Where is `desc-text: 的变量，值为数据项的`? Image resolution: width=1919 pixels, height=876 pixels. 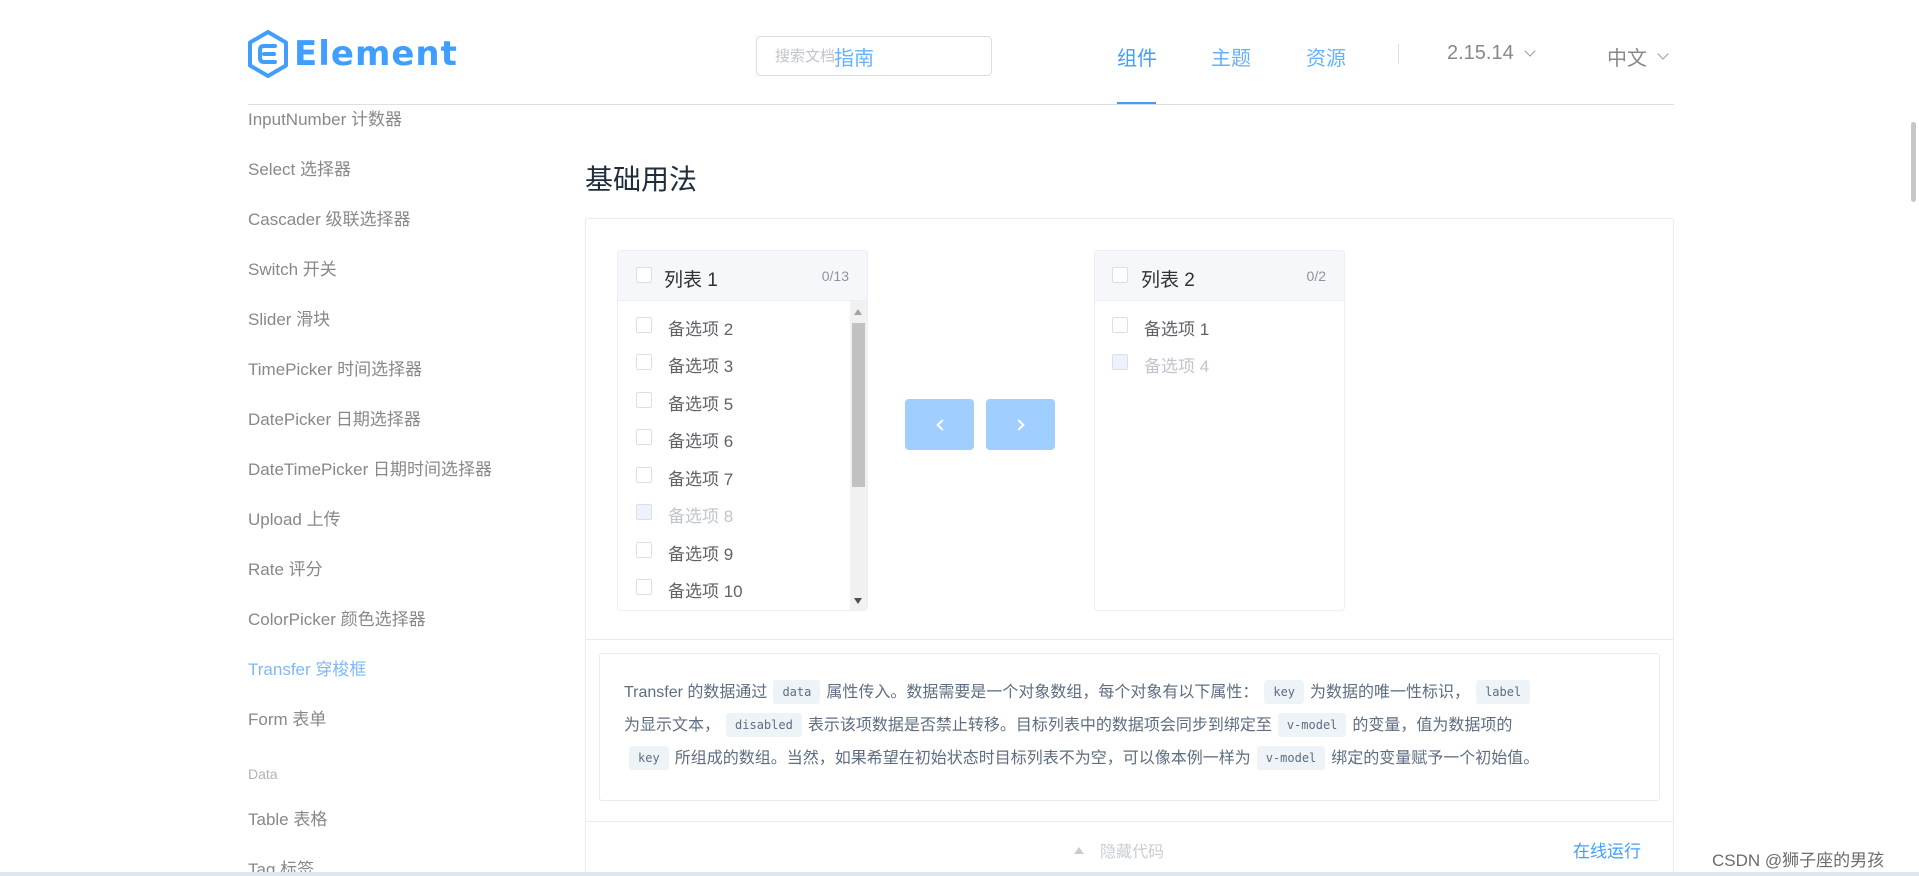 desc-text: 的变量，值为数据项的 is located at coordinates (1432, 725).